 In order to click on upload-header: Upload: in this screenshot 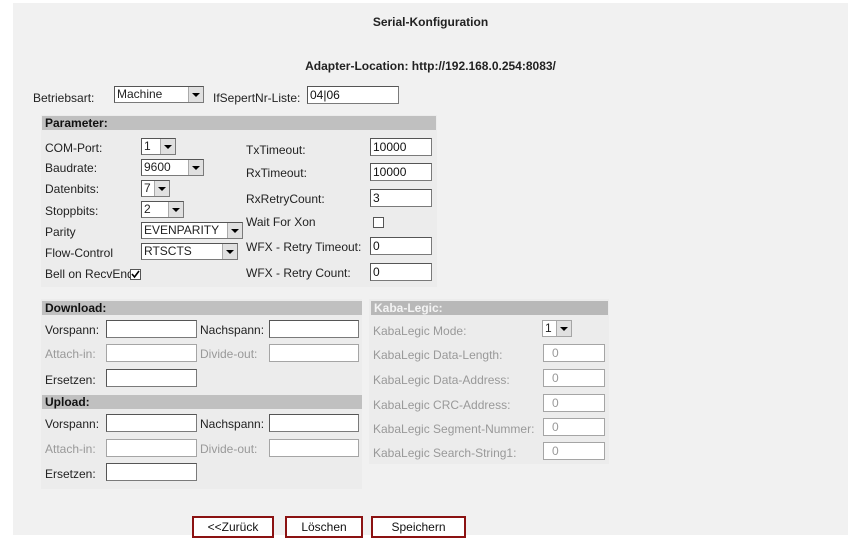, I will do `click(202, 402)`.